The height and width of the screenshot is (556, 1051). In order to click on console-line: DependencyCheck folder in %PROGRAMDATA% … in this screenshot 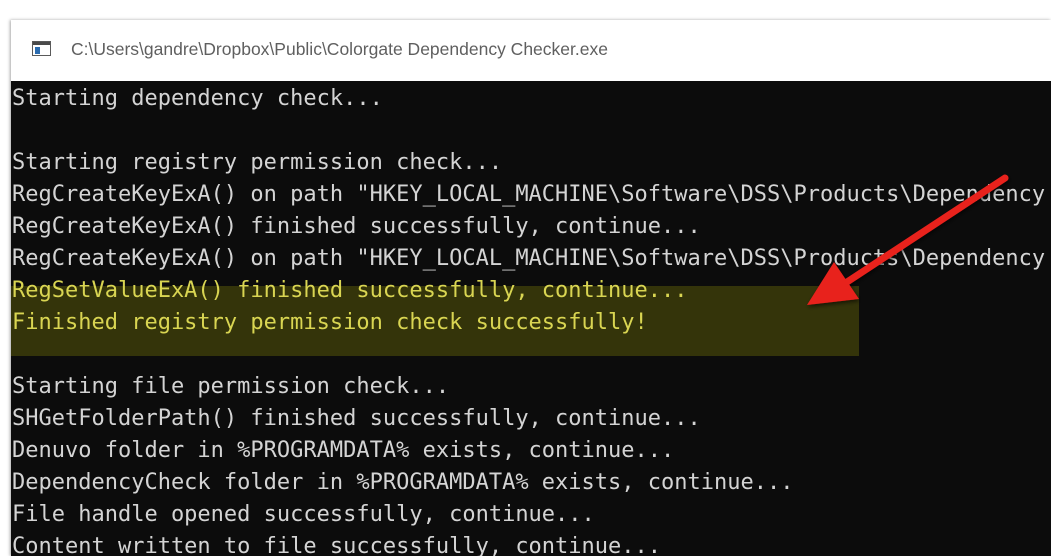, I will do `click(403, 482)`.